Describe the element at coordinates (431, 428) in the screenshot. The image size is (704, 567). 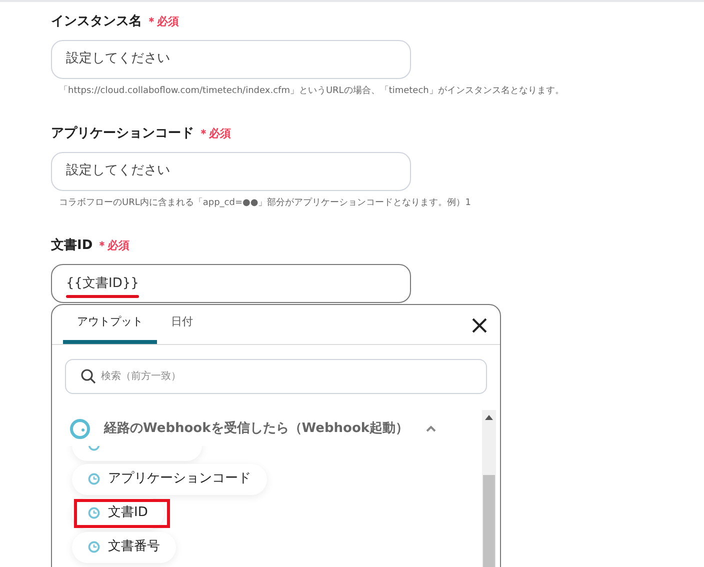
I see `chevron-up-icon` at that location.